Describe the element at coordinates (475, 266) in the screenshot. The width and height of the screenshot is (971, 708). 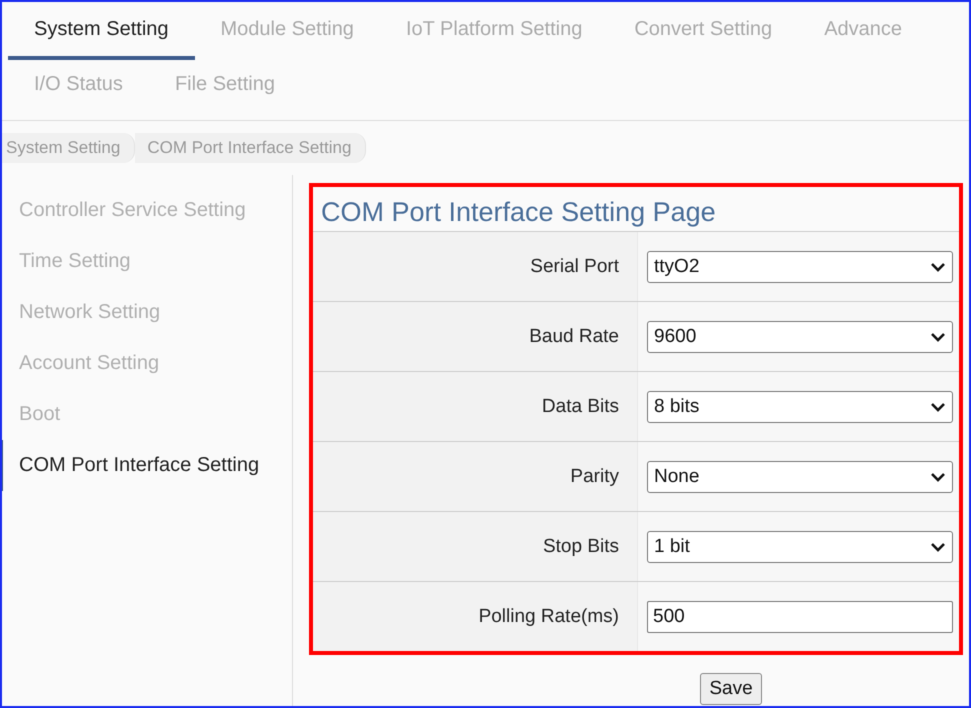
I see `field-label: Serial Port` at that location.